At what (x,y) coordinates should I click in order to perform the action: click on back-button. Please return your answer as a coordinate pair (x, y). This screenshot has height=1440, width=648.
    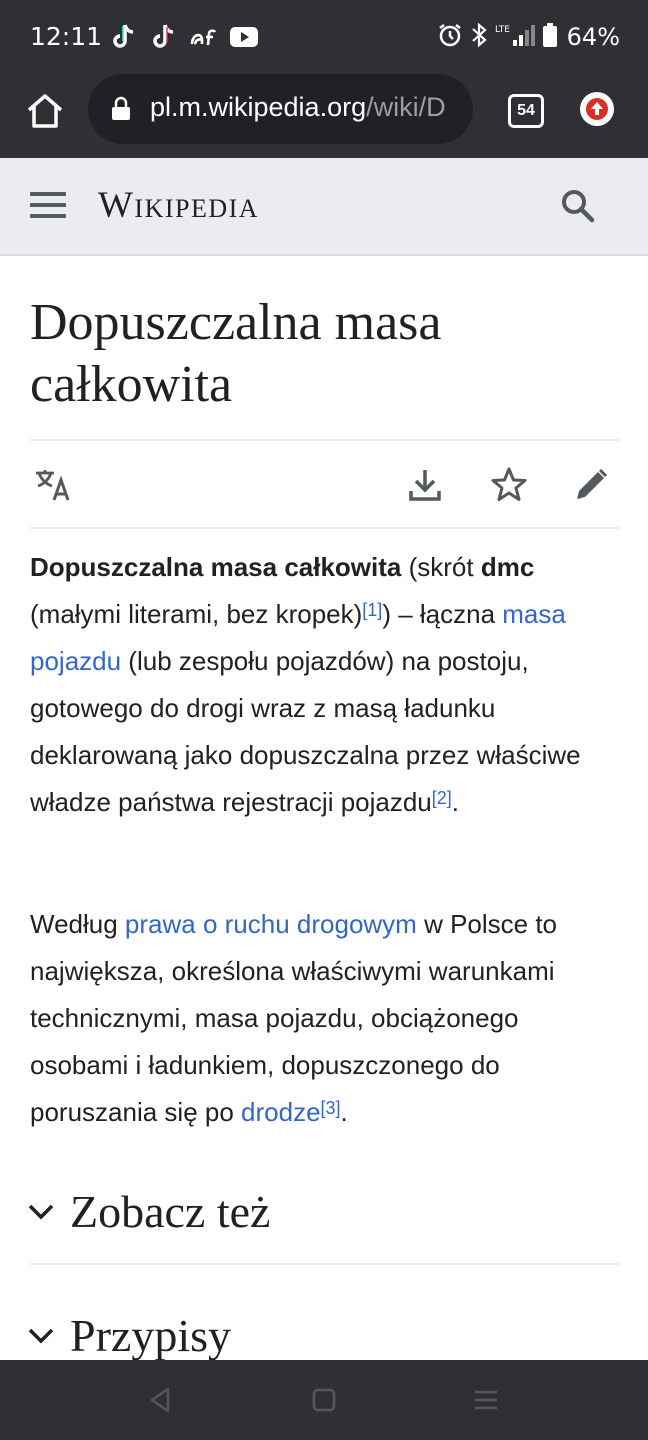
    Looking at the image, I should click on (160, 1400).